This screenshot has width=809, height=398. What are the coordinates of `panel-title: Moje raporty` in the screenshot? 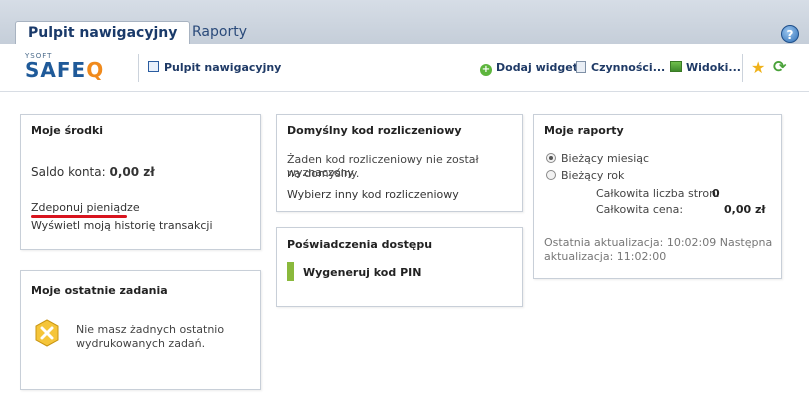 It's located at (584, 130).